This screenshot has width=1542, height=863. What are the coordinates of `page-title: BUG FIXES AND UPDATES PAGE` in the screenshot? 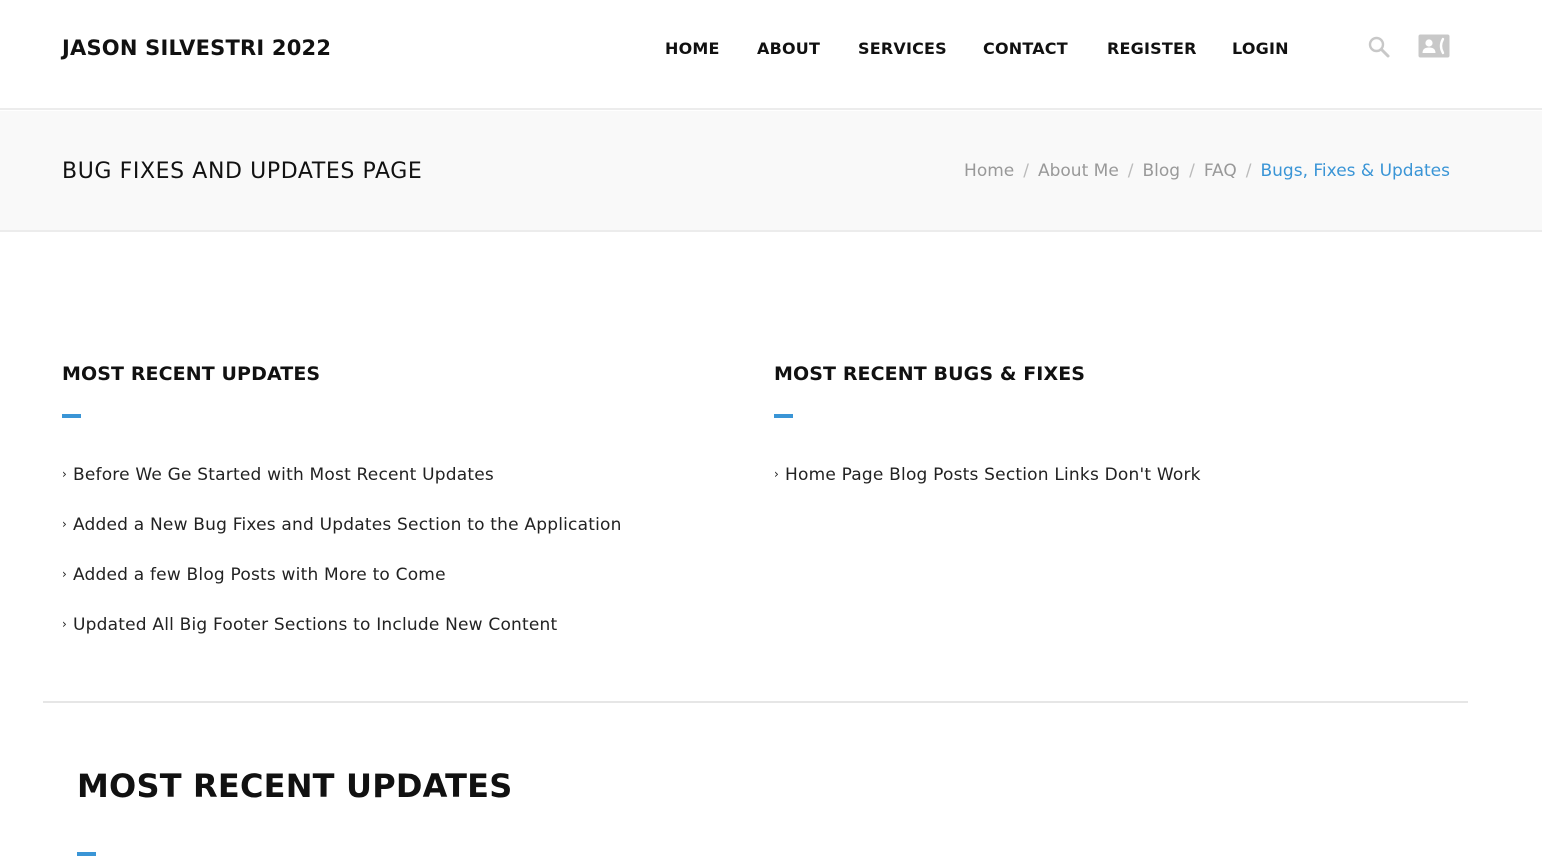 It's located at (242, 171).